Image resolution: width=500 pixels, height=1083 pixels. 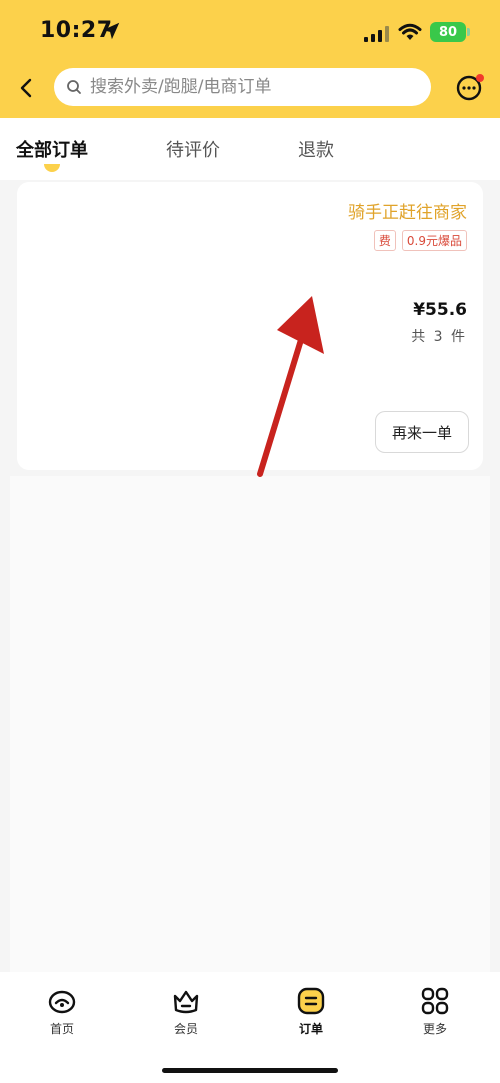 I want to click on active-tab-indicator, so click(x=52, y=168).